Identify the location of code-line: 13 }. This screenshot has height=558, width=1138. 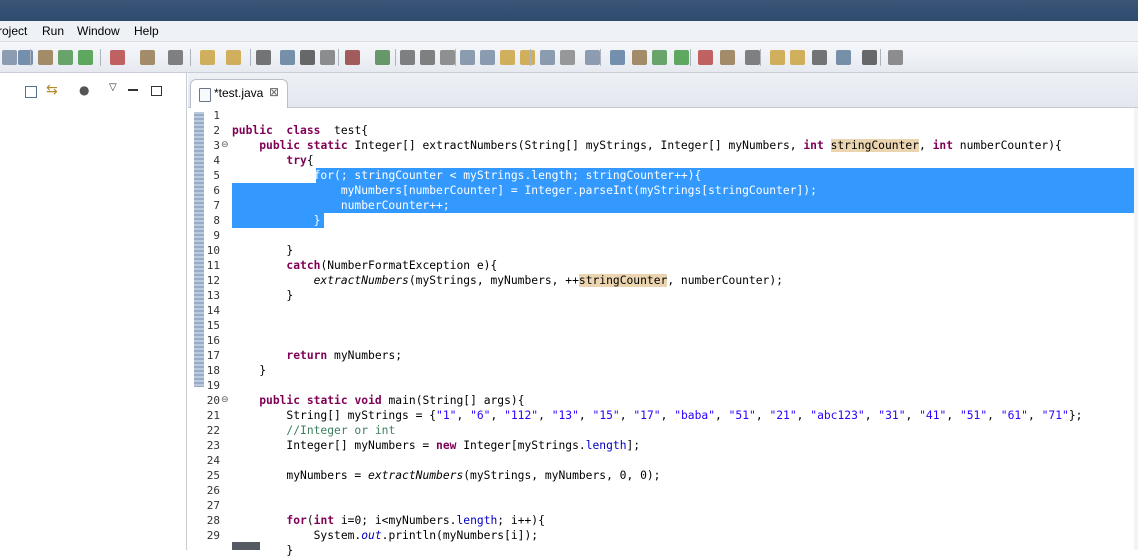
(663, 295).